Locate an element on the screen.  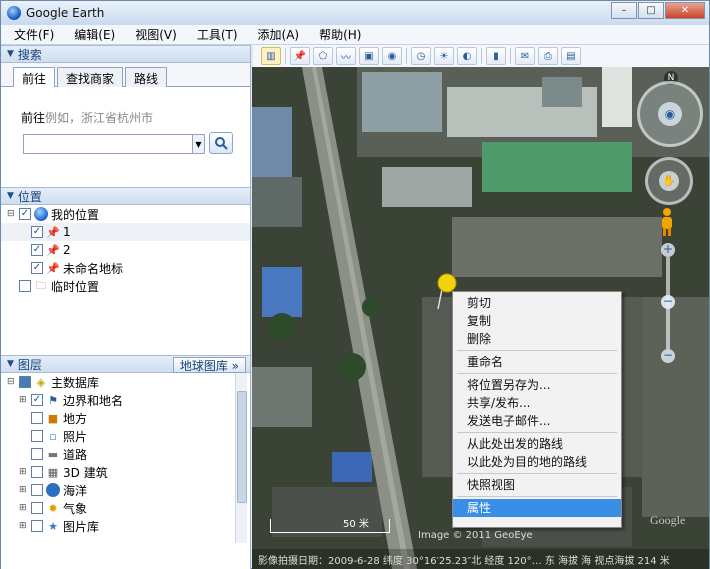
tab-find-business: 查找商家 is located at coordinates (90, 77).